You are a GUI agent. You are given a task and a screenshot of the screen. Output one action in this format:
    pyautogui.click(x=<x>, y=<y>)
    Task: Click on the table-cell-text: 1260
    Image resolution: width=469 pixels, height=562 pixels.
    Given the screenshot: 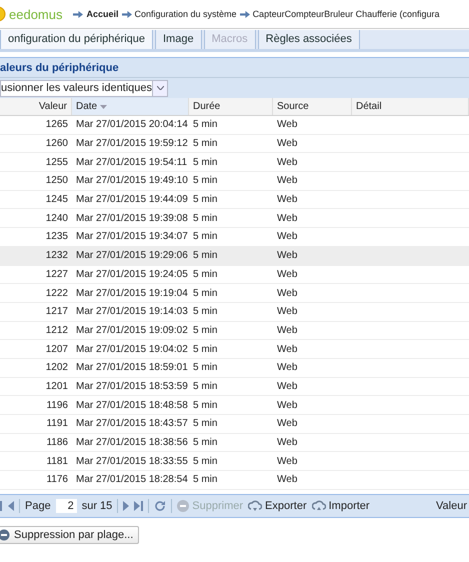 What is the action you would take?
    pyautogui.click(x=56, y=144)
    